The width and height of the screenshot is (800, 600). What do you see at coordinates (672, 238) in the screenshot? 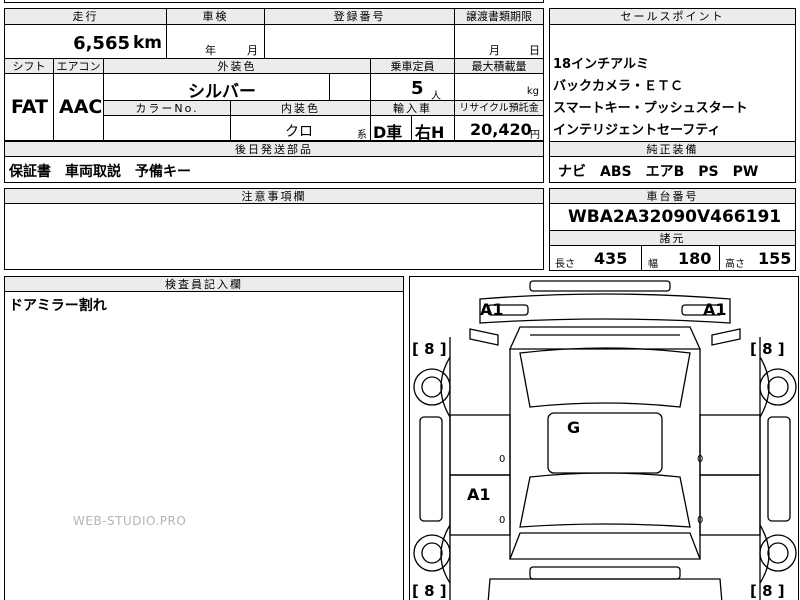
I see `dimensions-header: 諸元` at bounding box center [672, 238].